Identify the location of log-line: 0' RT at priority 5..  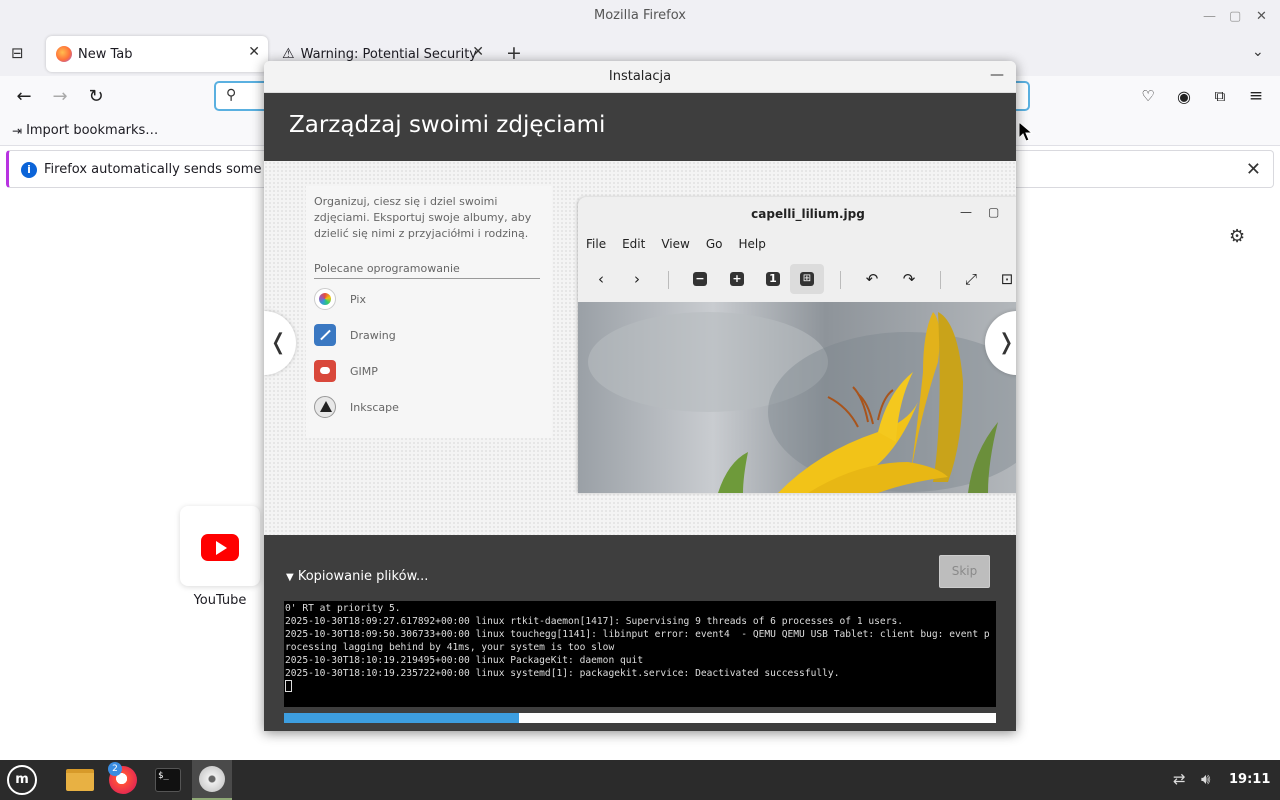
(343, 608).